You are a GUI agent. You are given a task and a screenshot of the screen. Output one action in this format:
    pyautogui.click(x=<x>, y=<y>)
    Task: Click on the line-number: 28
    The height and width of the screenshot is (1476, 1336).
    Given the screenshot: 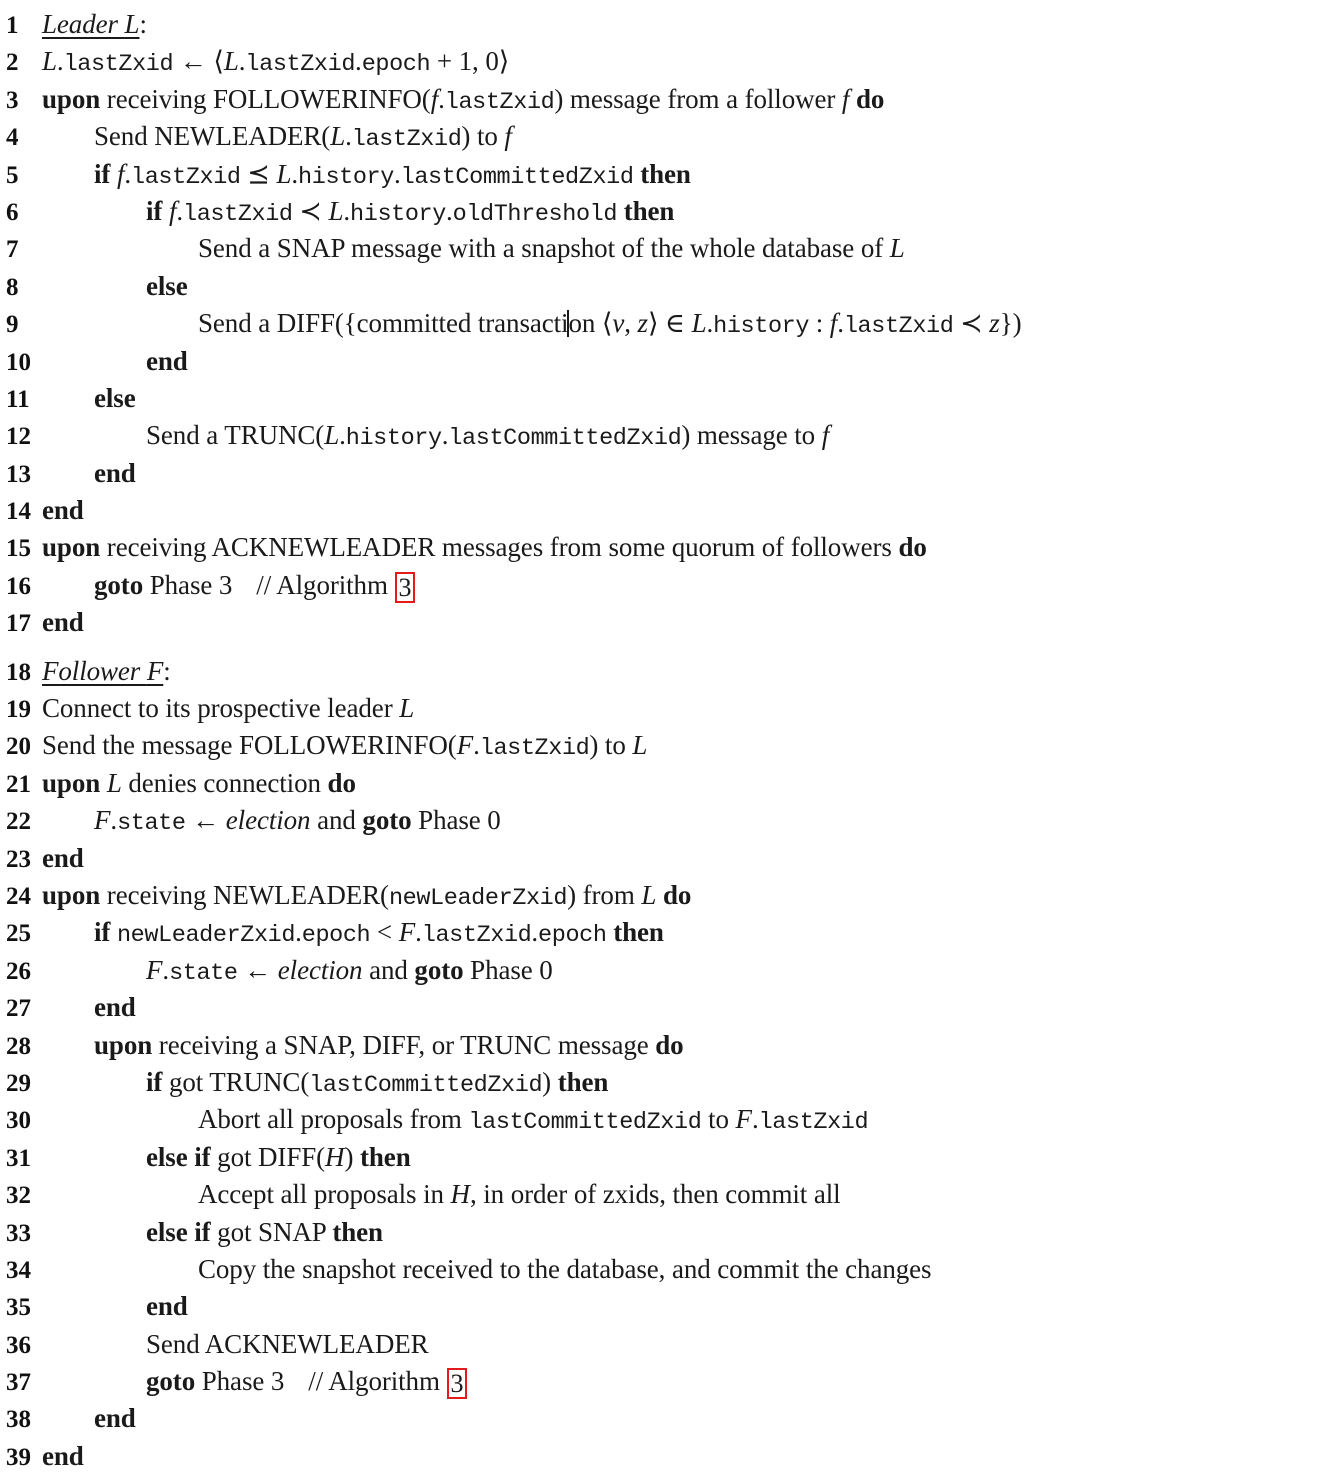 What is the action you would take?
    pyautogui.click(x=18, y=1046)
    